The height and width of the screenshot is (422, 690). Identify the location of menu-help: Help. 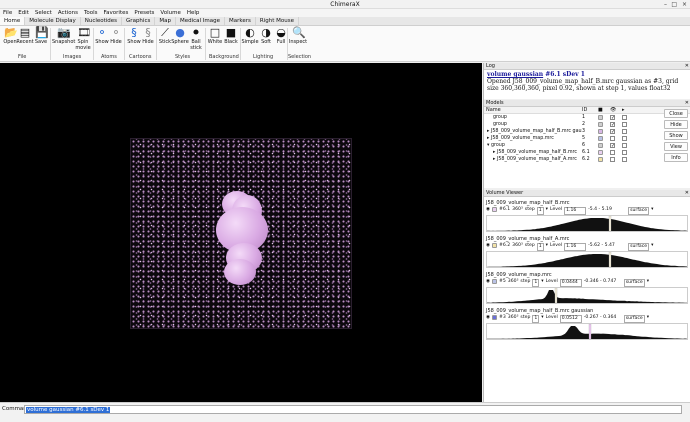
(193, 13).